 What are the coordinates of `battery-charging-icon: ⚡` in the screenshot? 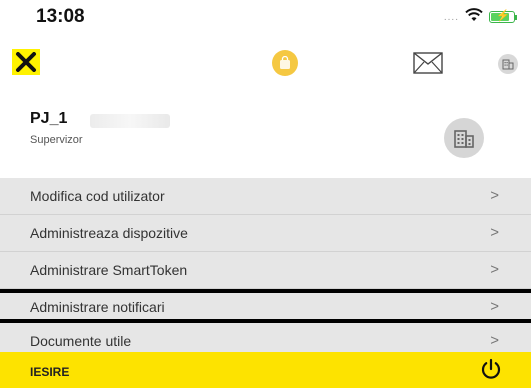 It's located at (503, 16).